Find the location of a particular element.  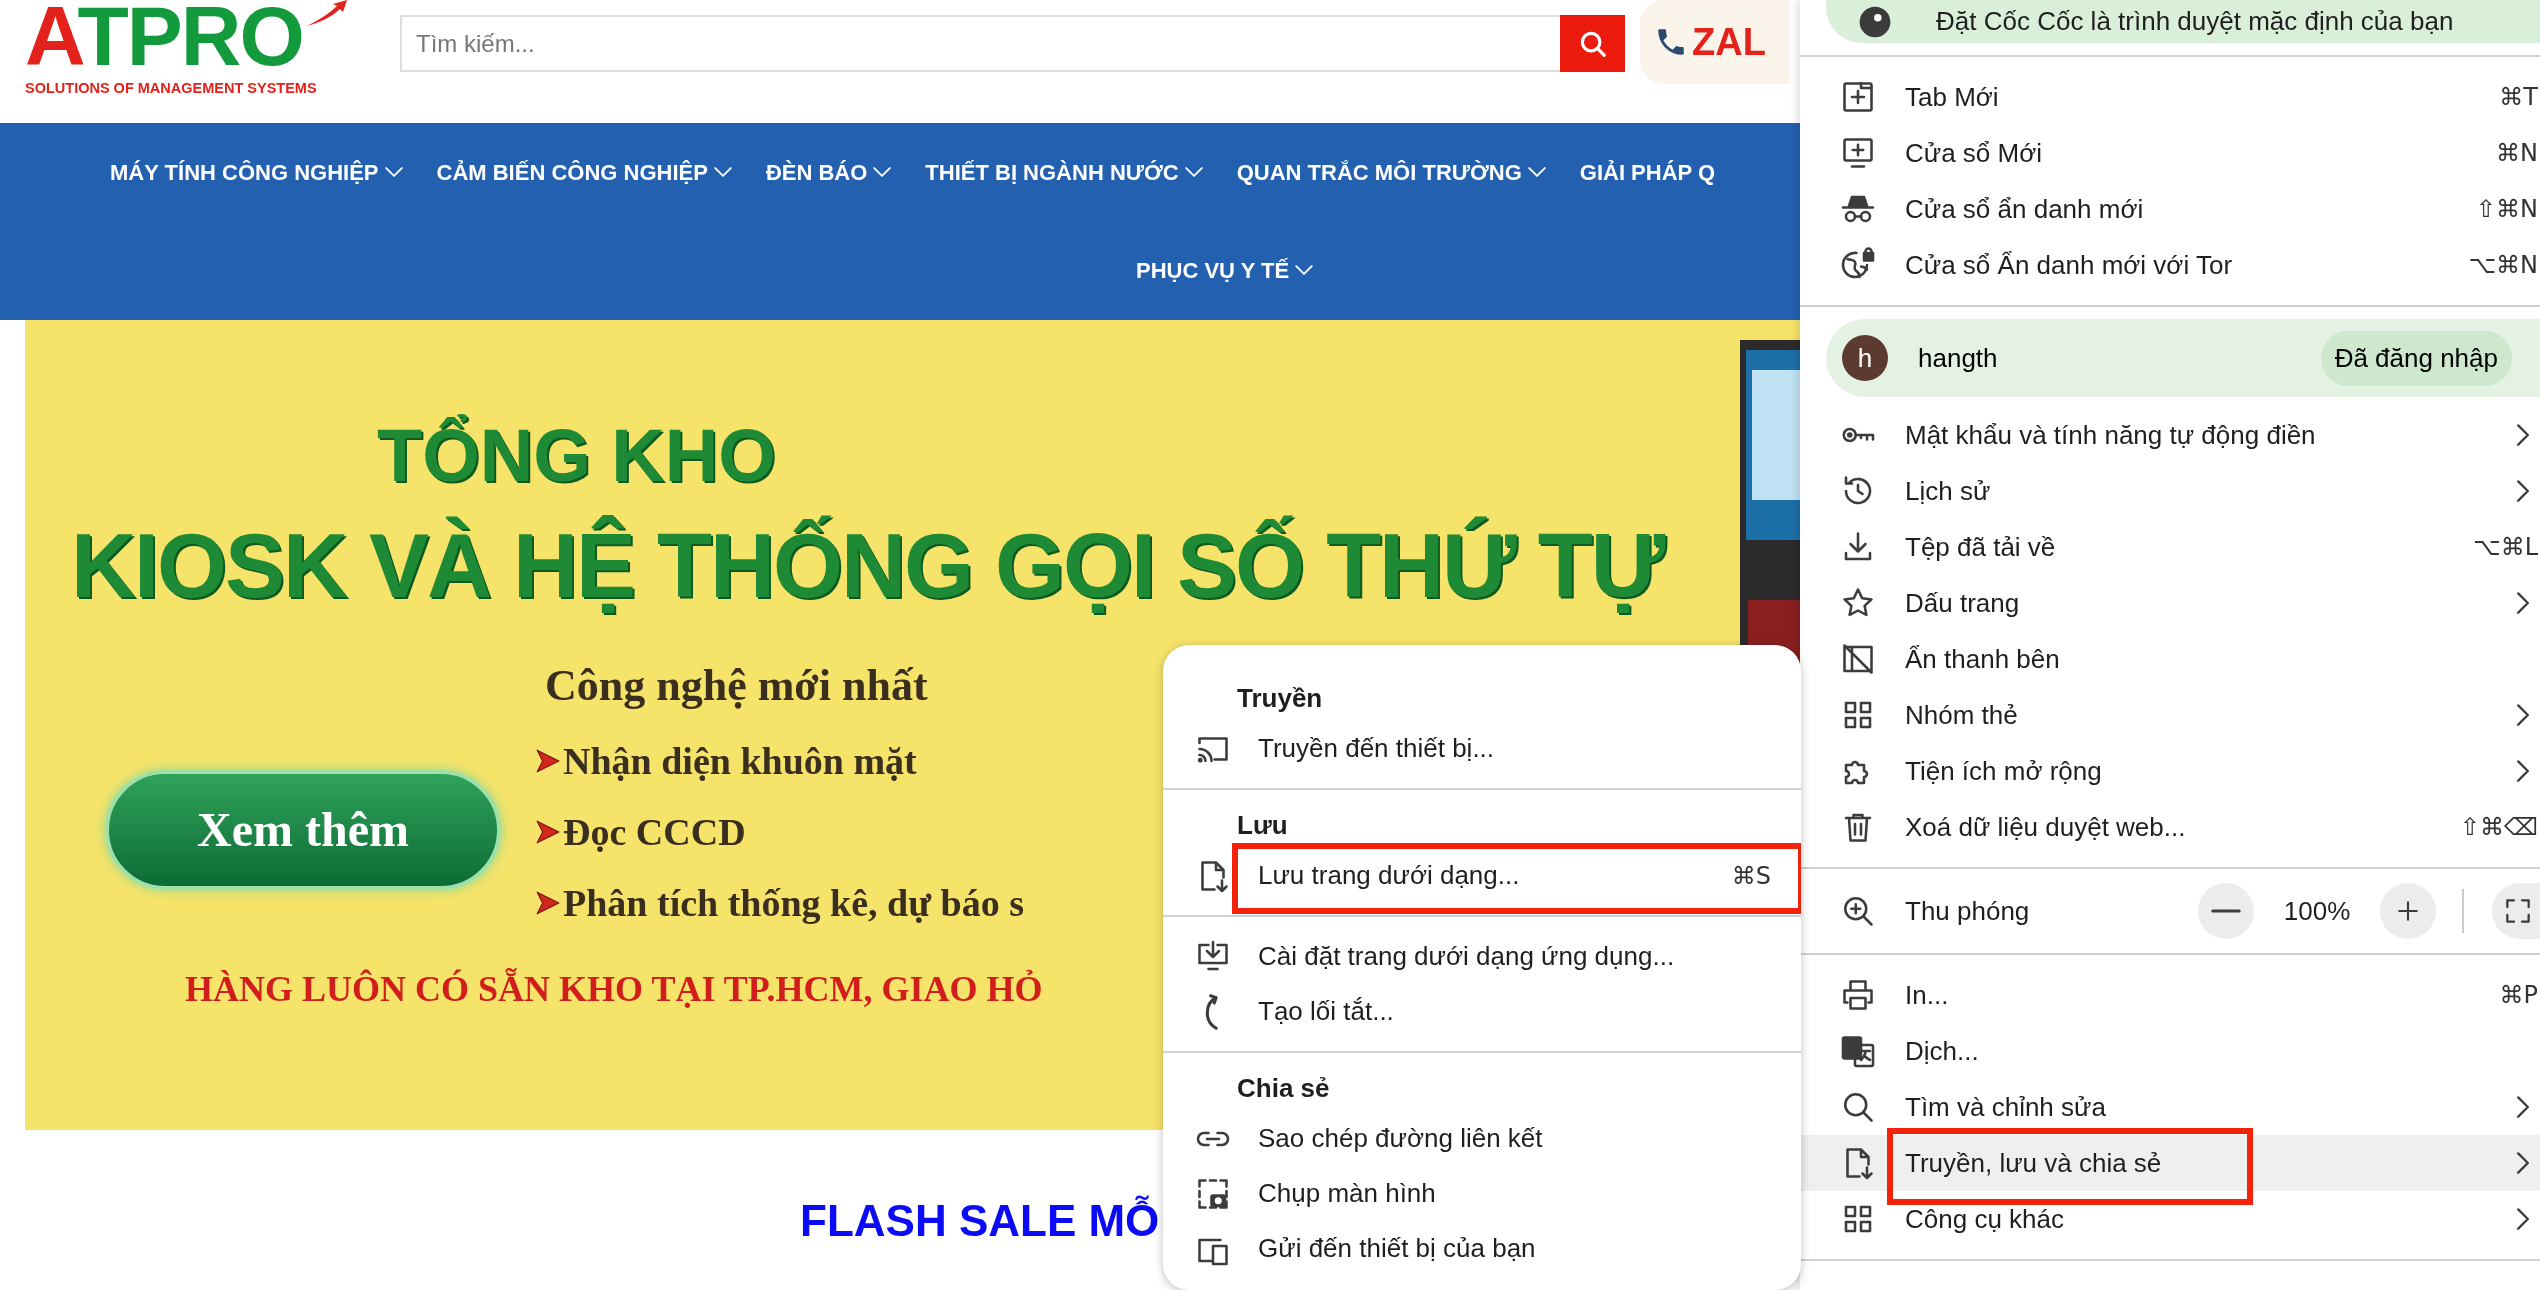

logo-wordmark: ATPRO is located at coordinates (164, 39).